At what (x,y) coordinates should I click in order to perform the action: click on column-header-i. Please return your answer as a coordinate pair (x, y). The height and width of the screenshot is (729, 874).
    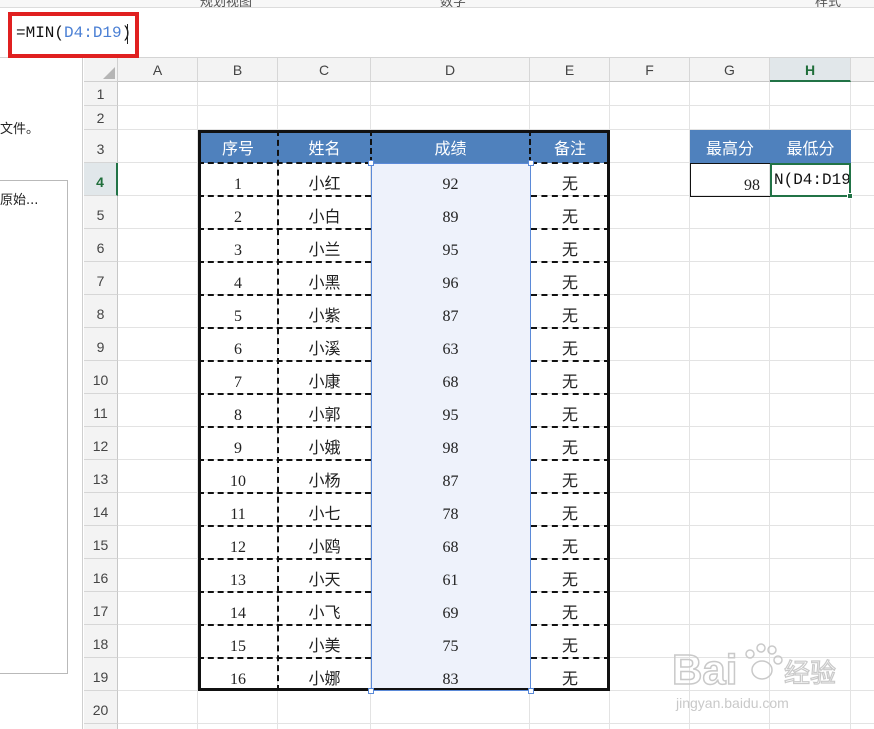
    Looking at the image, I should click on (862, 70).